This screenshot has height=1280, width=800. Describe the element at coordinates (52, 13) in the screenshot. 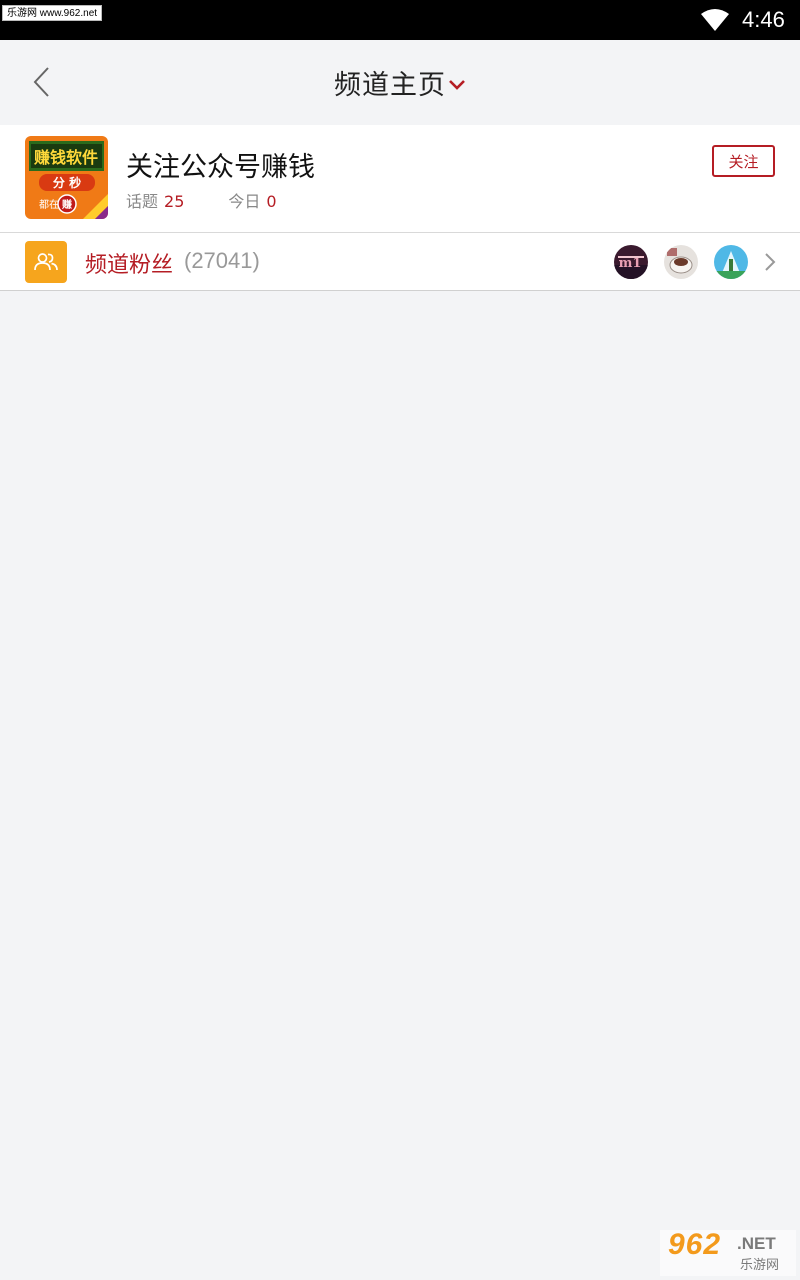

I see `site-watermark: 乐游网 www.962.net` at that location.